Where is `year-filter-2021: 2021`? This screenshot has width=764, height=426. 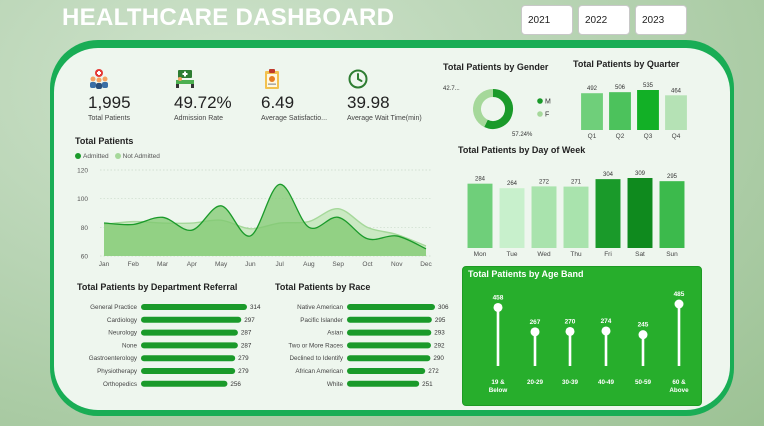
year-filter-2021: 2021 is located at coordinates (547, 20).